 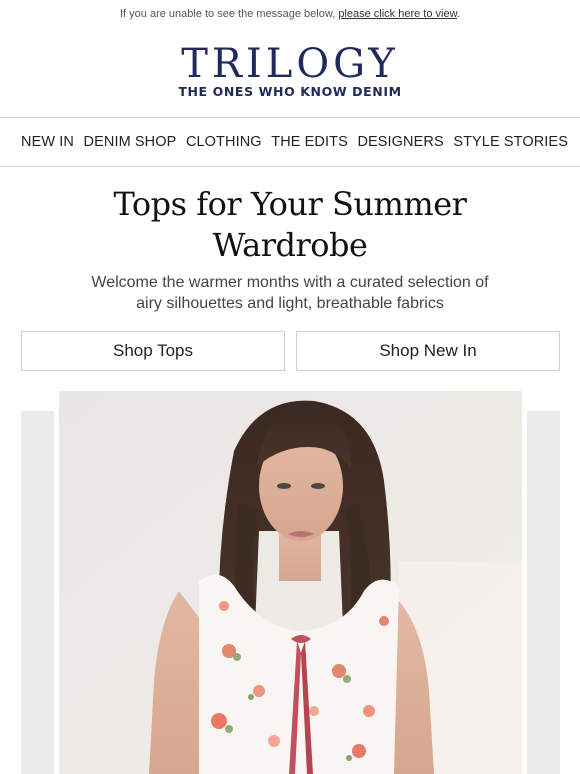 What do you see at coordinates (290, 64) in the screenshot?
I see `brand-logo: TRILOGY` at bounding box center [290, 64].